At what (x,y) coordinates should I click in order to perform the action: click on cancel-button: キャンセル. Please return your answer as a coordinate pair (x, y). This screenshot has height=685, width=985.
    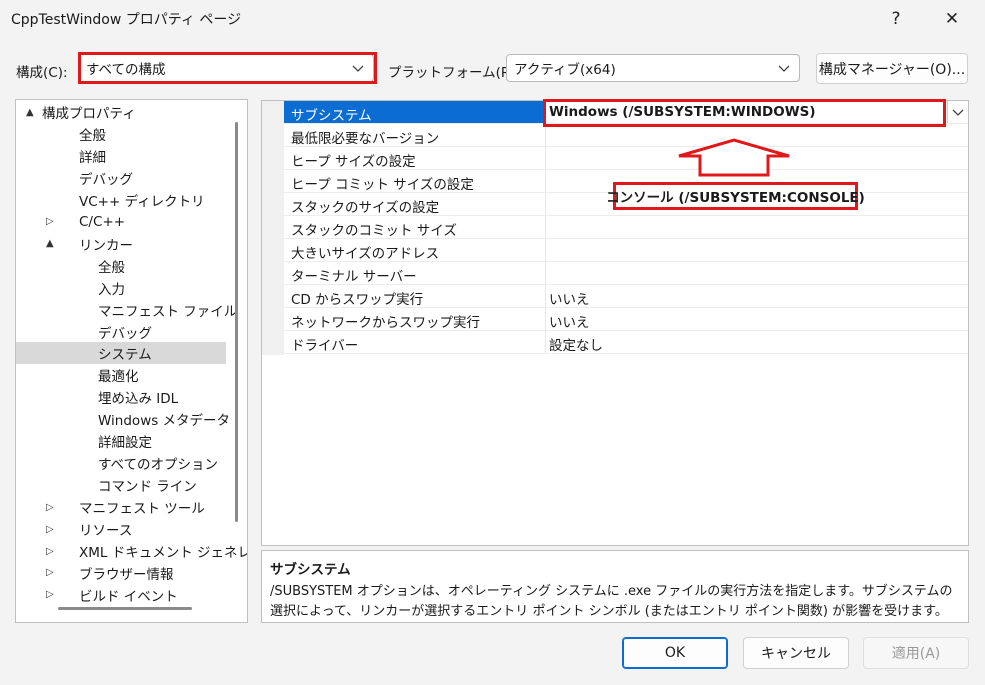
    Looking at the image, I should click on (796, 653).